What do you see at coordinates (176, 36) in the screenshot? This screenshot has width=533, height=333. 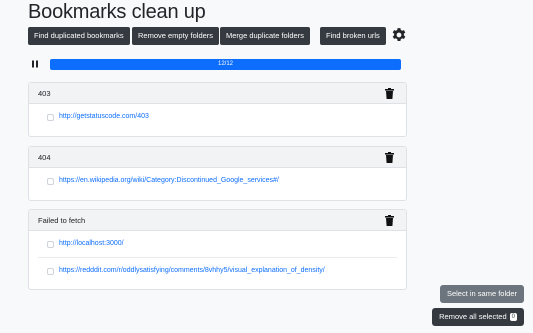 I see `remove-empty-folders-button: Remove empty folders` at bounding box center [176, 36].